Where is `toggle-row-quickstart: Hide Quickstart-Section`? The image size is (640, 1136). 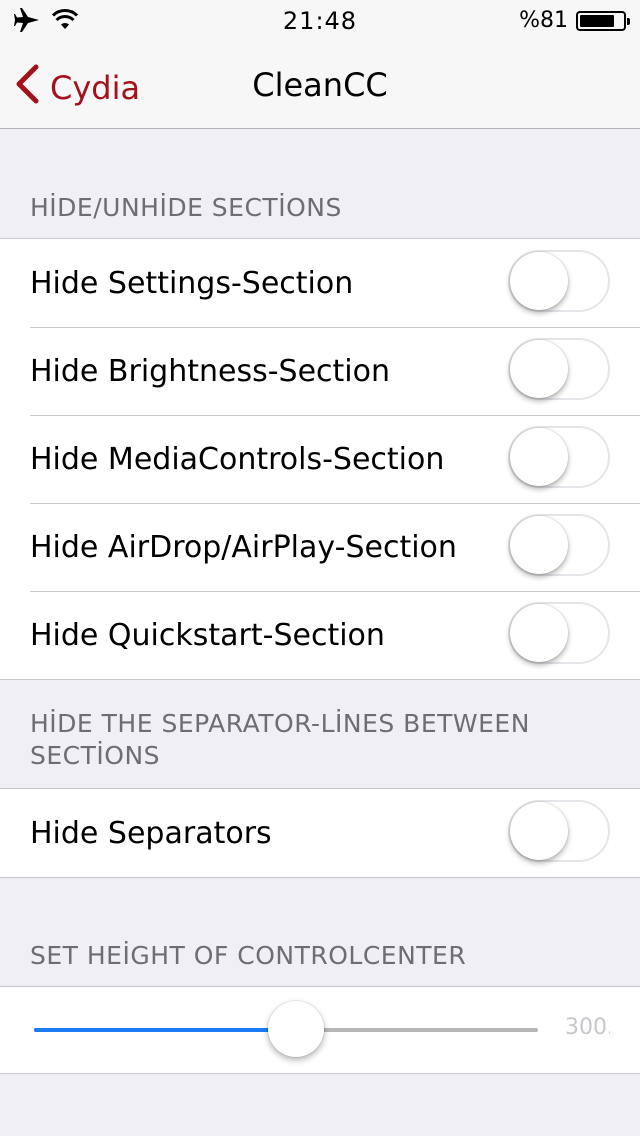
toggle-row-quickstart: Hide Quickstart-Section is located at coordinates (320, 635).